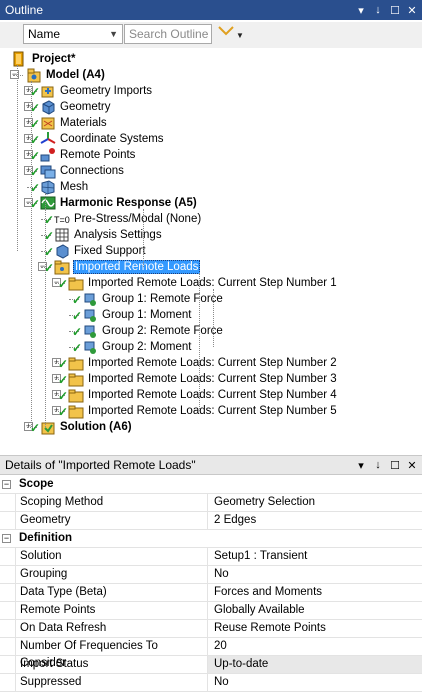 Image resolution: width=422 pixels, height=693 pixels. I want to click on tree-node-group-1-moment: ✓ Group 1: Moment, so click(132, 315).